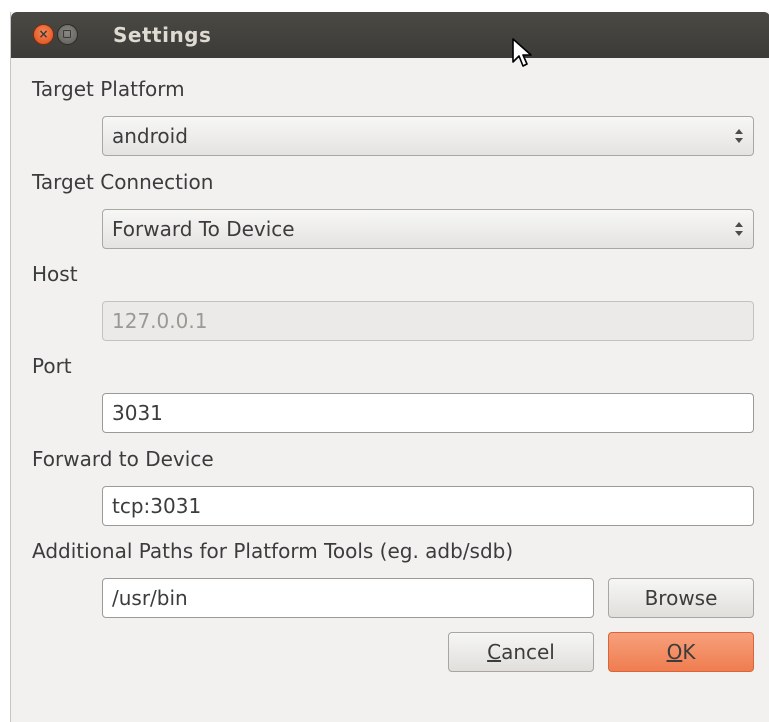  I want to click on minimize-button, so click(67, 34).